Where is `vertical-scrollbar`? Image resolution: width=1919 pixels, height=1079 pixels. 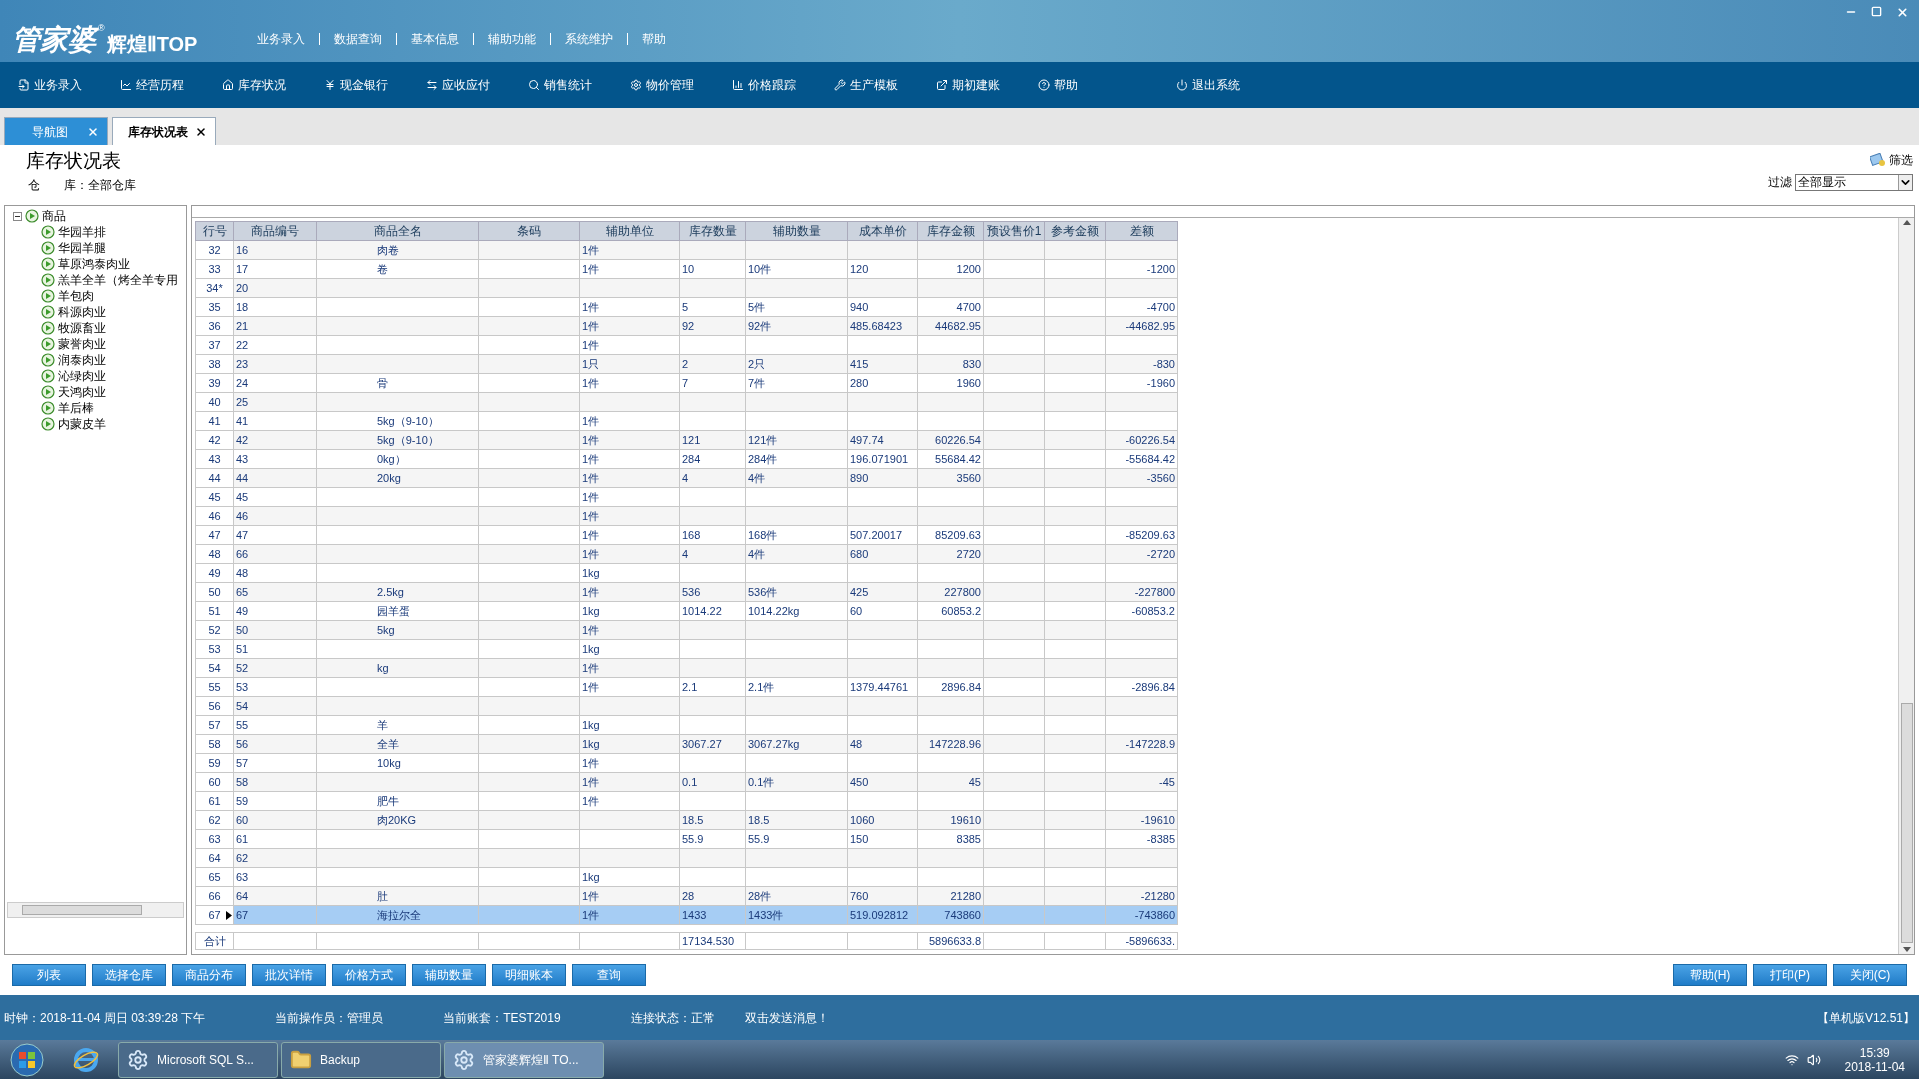
vertical-scrollbar is located at coordinates (1906, 586).